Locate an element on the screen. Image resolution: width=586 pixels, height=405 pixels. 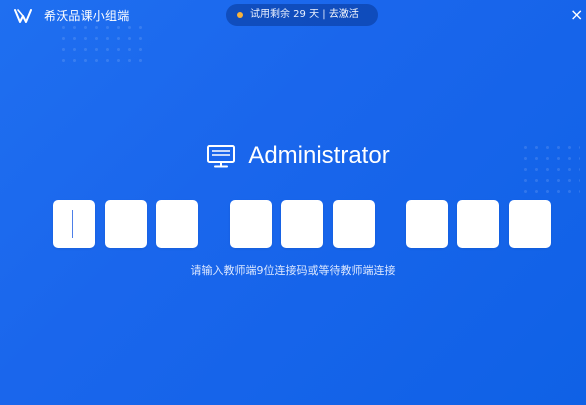
app-logo-icon is located at coordinates (23, 16).